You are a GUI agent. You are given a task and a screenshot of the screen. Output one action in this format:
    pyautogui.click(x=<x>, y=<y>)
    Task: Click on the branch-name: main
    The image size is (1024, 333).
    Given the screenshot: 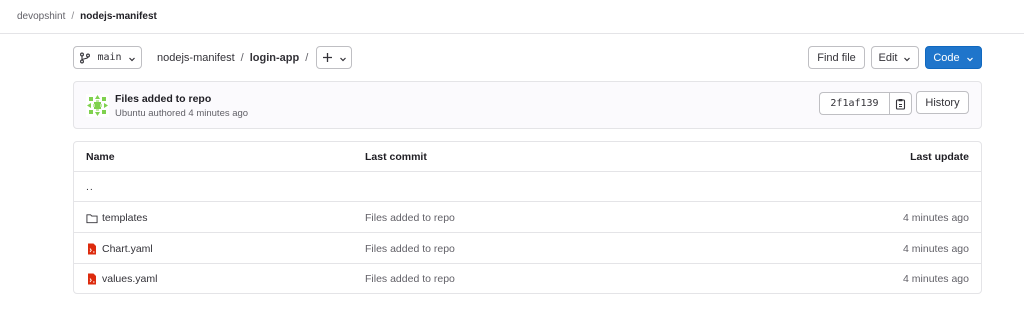 What is the action you would take?
    pyautogui.click(x=109, y=57)
    